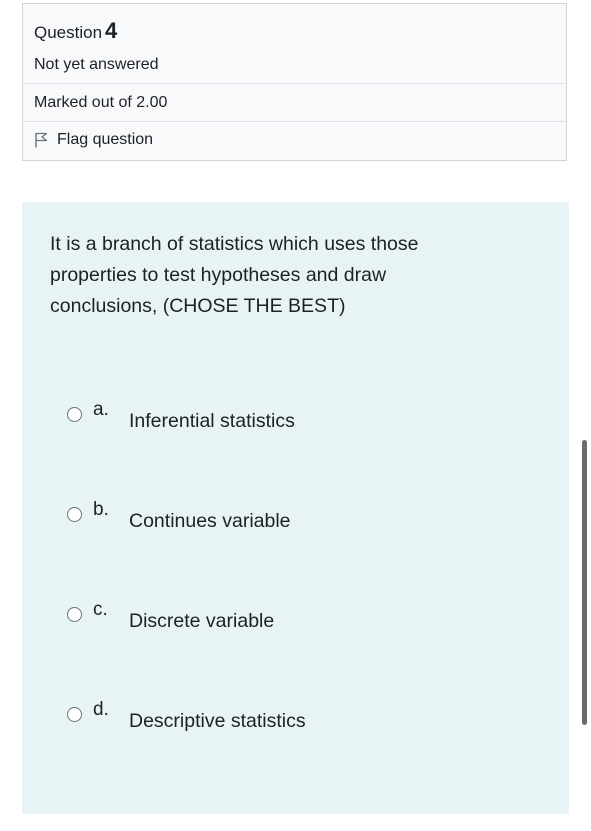 Image resolution: width=591 pixels, height=831 pixels. What do you see at coordinates (101, 709) in the screenshot?
I see `option-letter: d.` at bounding box center [101, 709].